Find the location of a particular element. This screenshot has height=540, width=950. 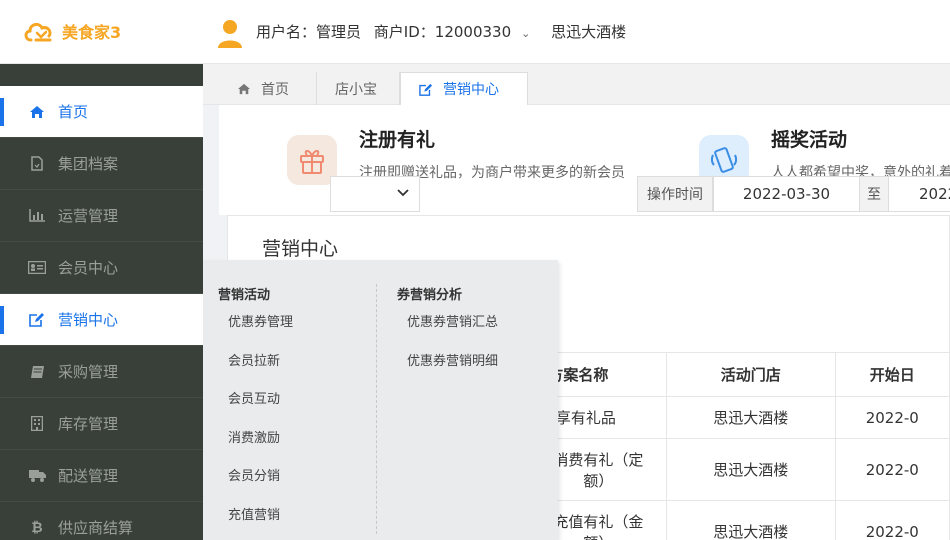

top-header: 美食家3 用户名：管理员 商户ID：12000330 ⌄ 思迅大酒楼 is located at coordinates (475, 32).